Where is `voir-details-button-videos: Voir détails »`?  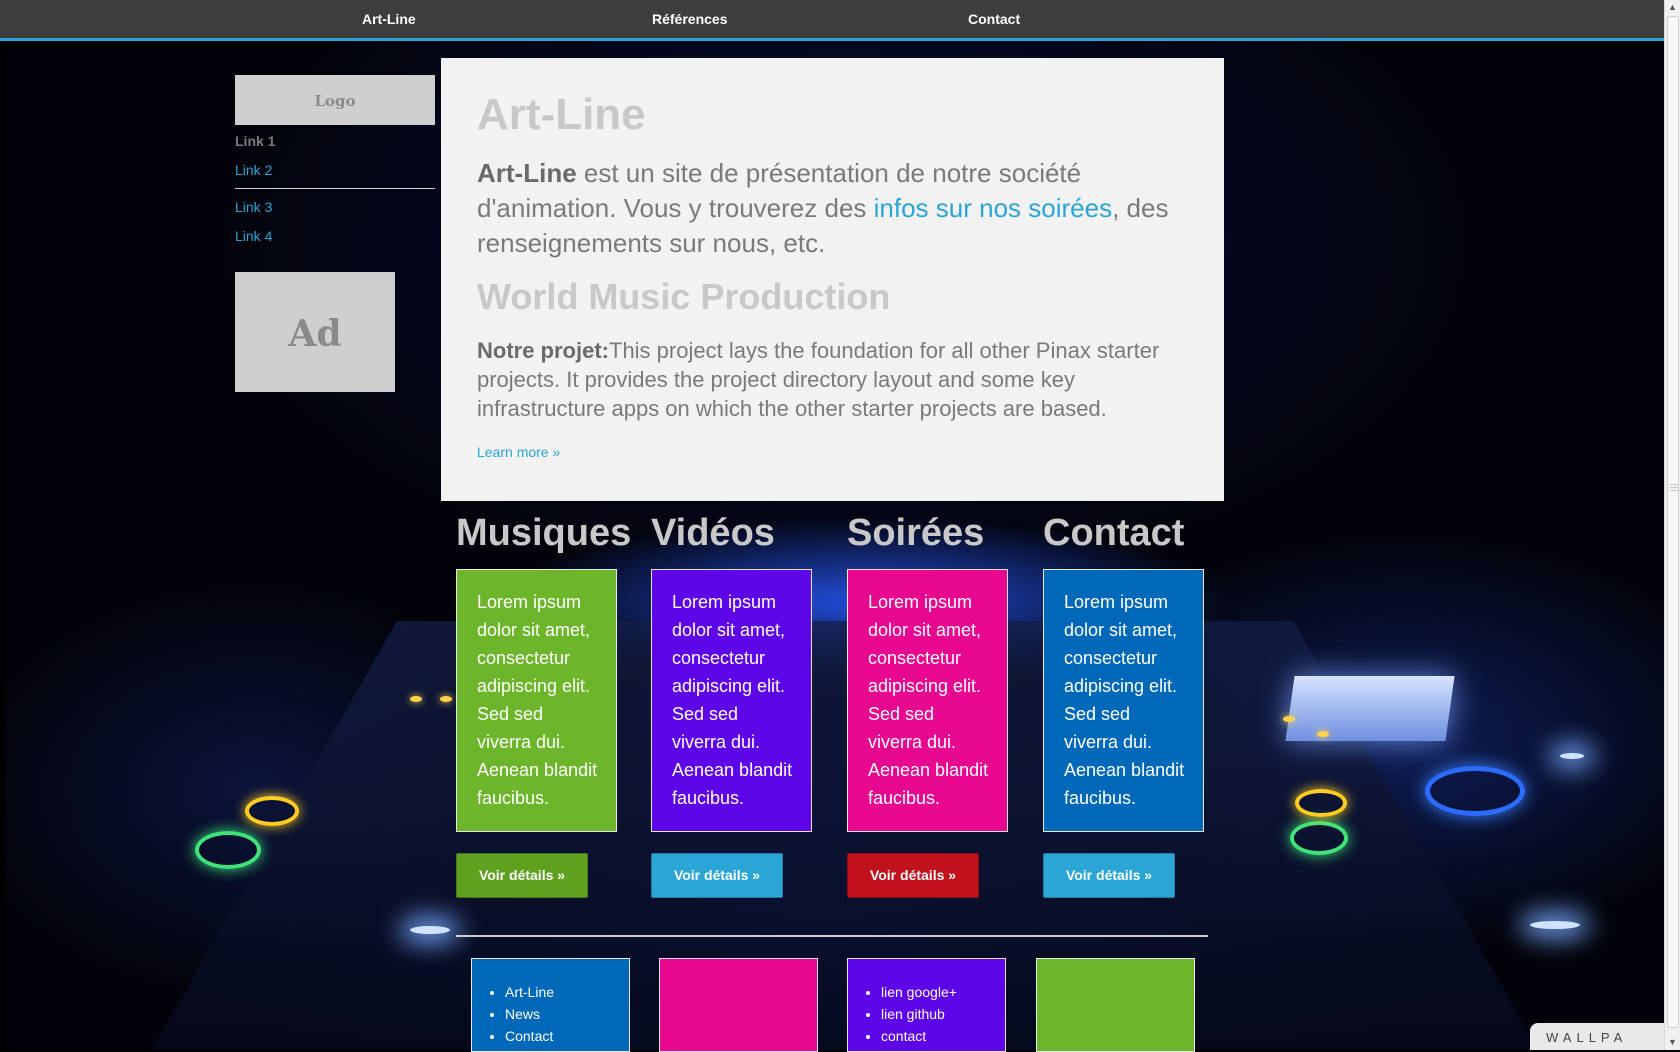
voir-details-button-videos: Voir détails » is located at coordinates (717, 875).